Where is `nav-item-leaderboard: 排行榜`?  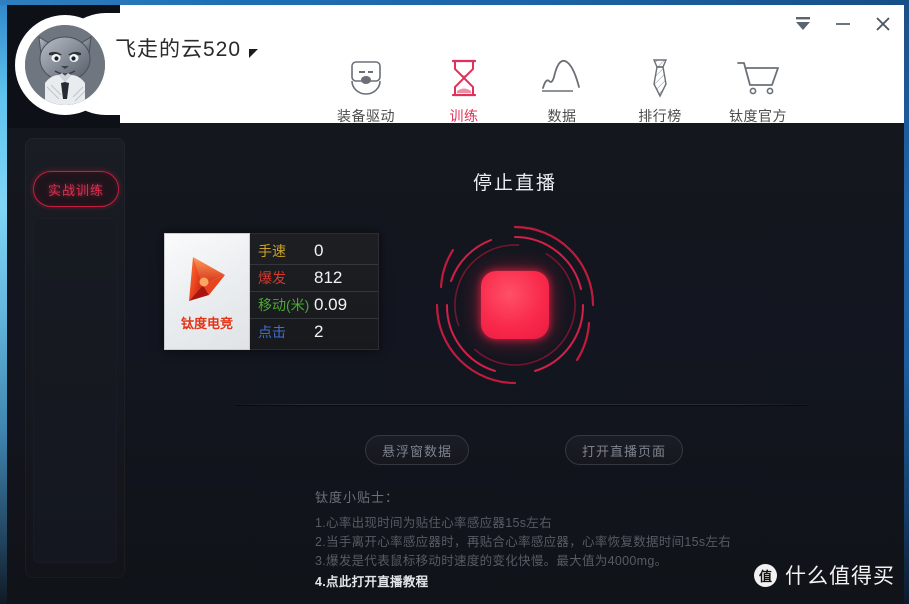
nav-item-leaderboard: 排行榜 is located at coordinates (660, 91).